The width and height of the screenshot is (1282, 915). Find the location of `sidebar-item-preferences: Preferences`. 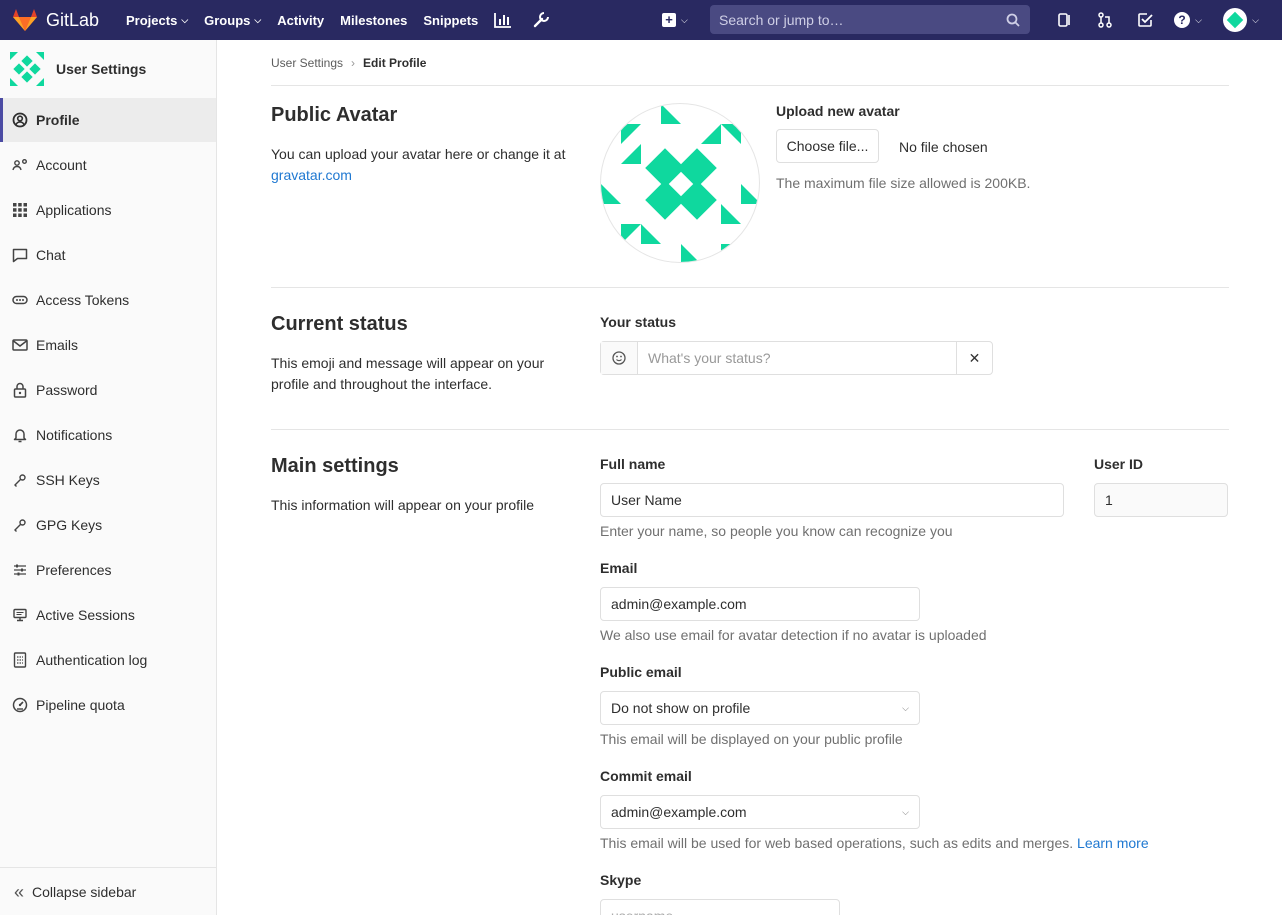

sidebar-item-preferences: Preferences is located at coordinates (108, 569).